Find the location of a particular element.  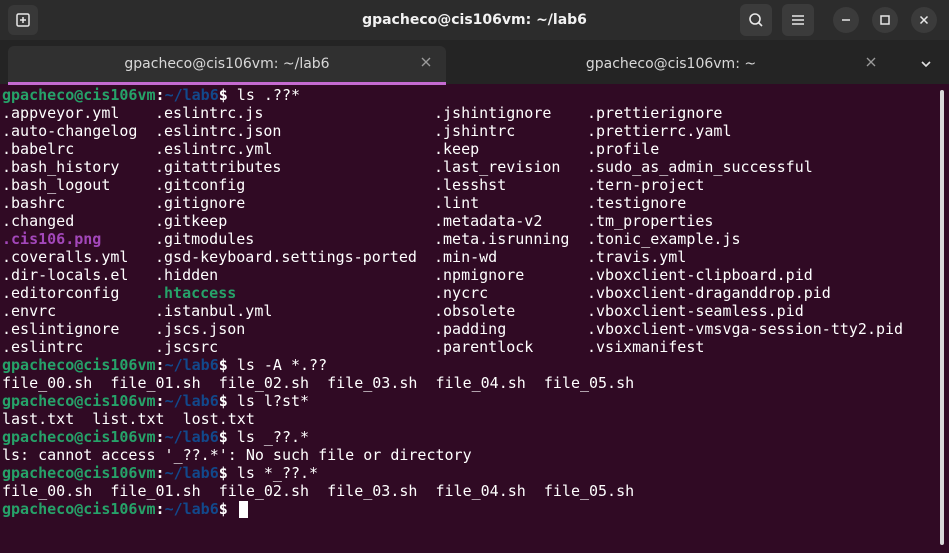

prompt-line: gpacheco@cis106vm:~/lab6$ ls l?st* is located at coordinates (155, 401).